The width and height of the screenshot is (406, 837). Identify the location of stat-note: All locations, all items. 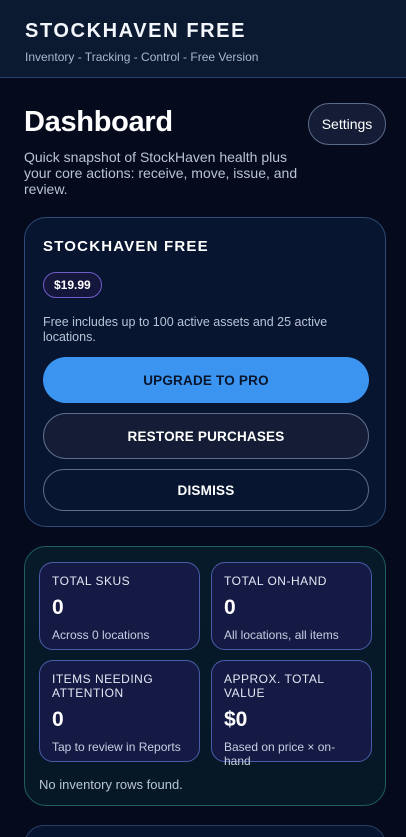
(281, 635).